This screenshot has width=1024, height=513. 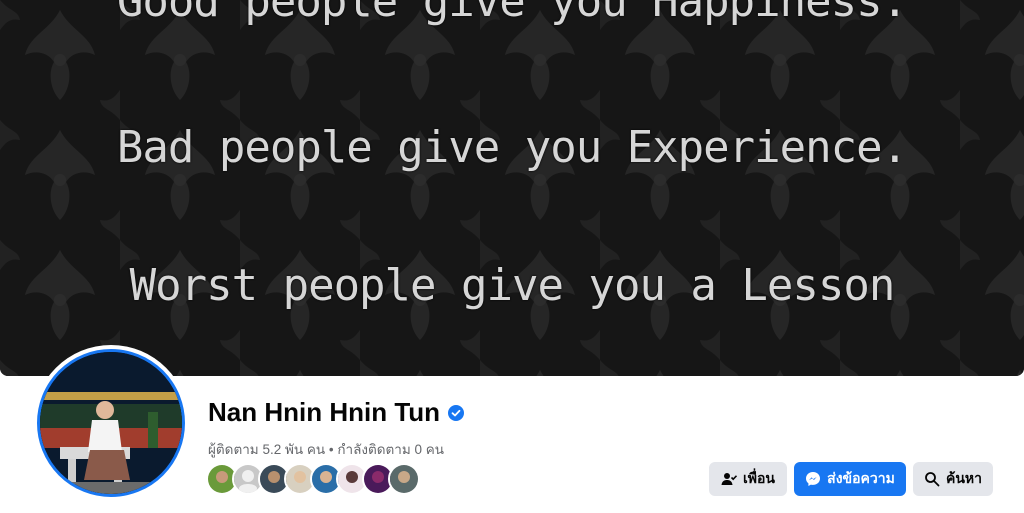 I want to click on search-button: ค้นหา, so click(x=953, y=479).